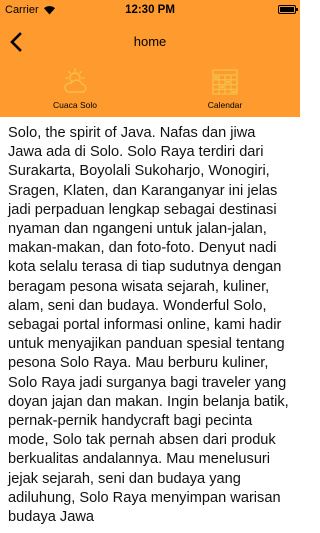 The width and height of the screenshot is (320, 533). I want to click on nav-bar: home, so click(150, 42).